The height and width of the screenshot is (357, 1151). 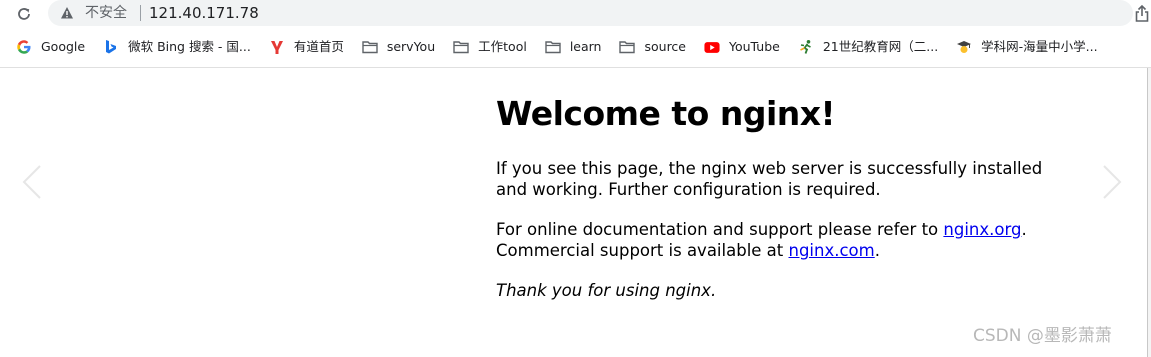 I want to click on youtube-icon, so click(x=712, y=47).